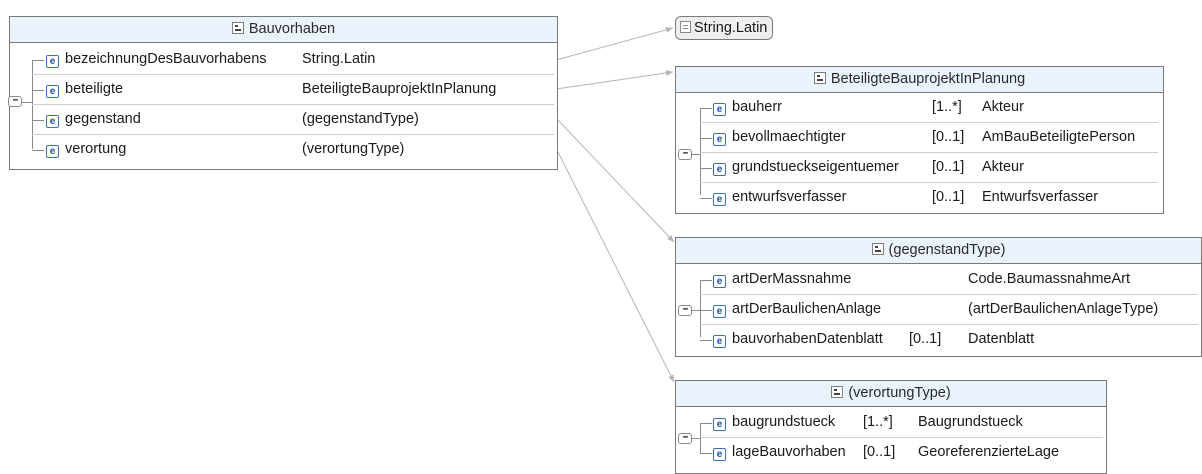 This screenshot has width=1202, height=474. Describe the element at coordinates (1040, 197) in the screenshot. I see `element-type: Entwurfsverfasser` at that location.